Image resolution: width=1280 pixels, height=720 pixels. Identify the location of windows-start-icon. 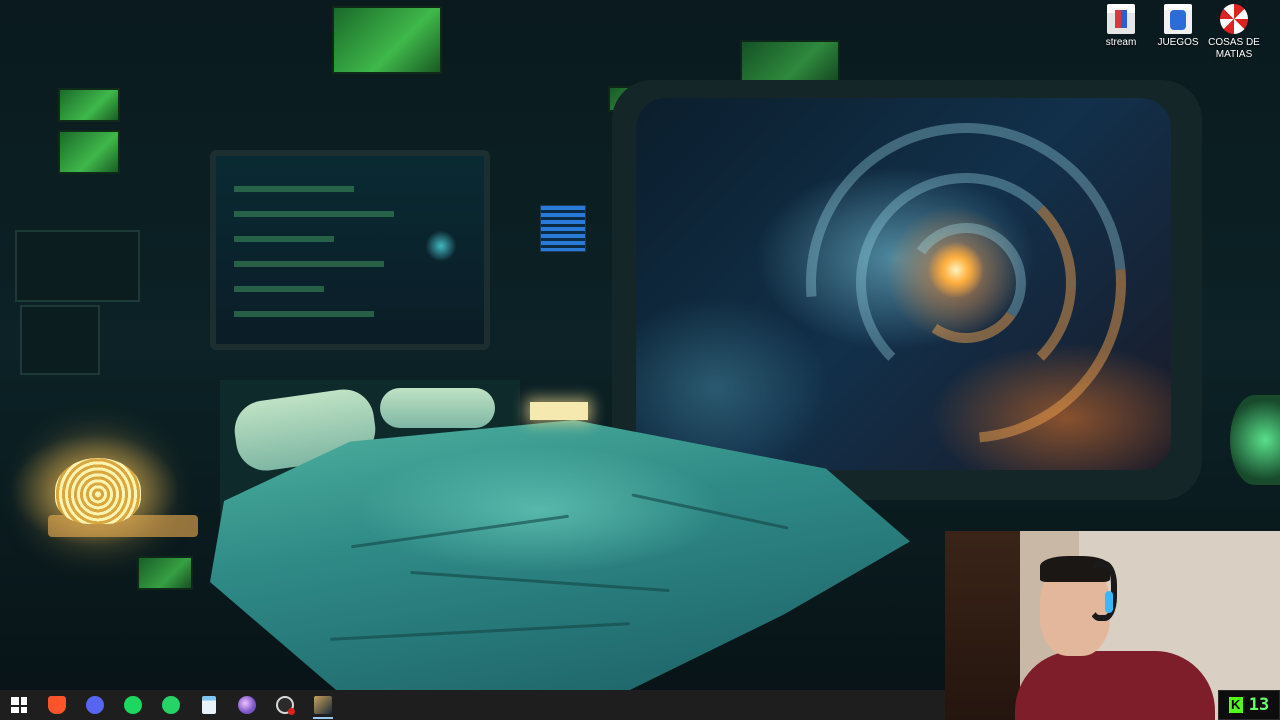
(19, 705).